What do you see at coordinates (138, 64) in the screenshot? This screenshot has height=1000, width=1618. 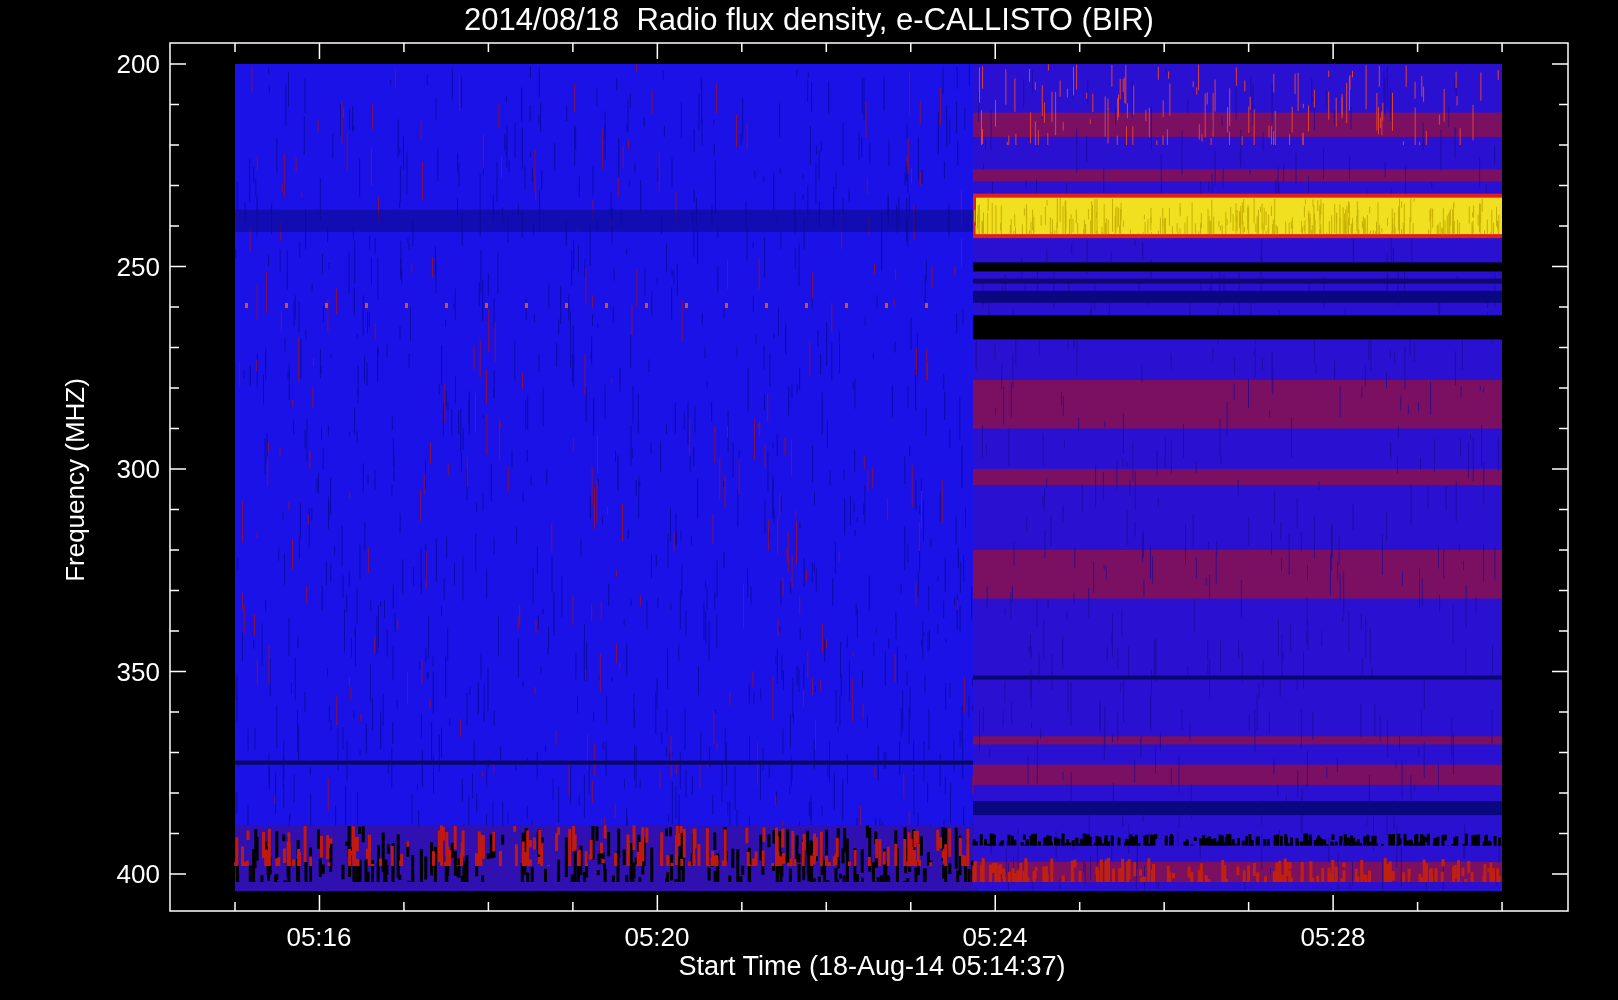 I see `axis-tick-label: 200` at bounding box center [138, 64].